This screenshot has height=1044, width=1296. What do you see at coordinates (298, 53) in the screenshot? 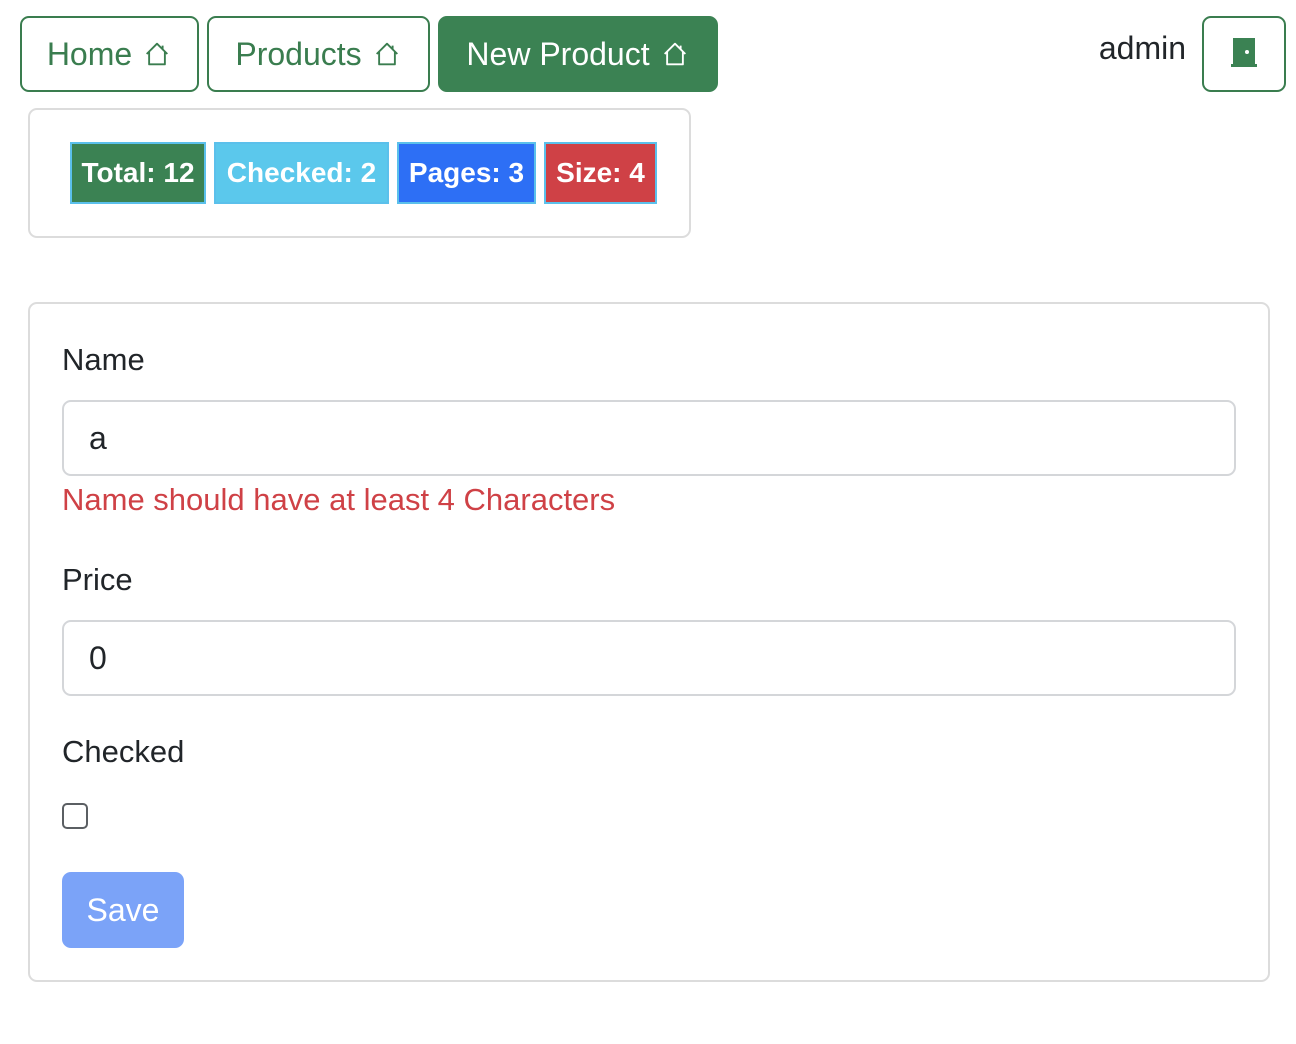
I see `products-label: Products` at bounding box center [298, 53].